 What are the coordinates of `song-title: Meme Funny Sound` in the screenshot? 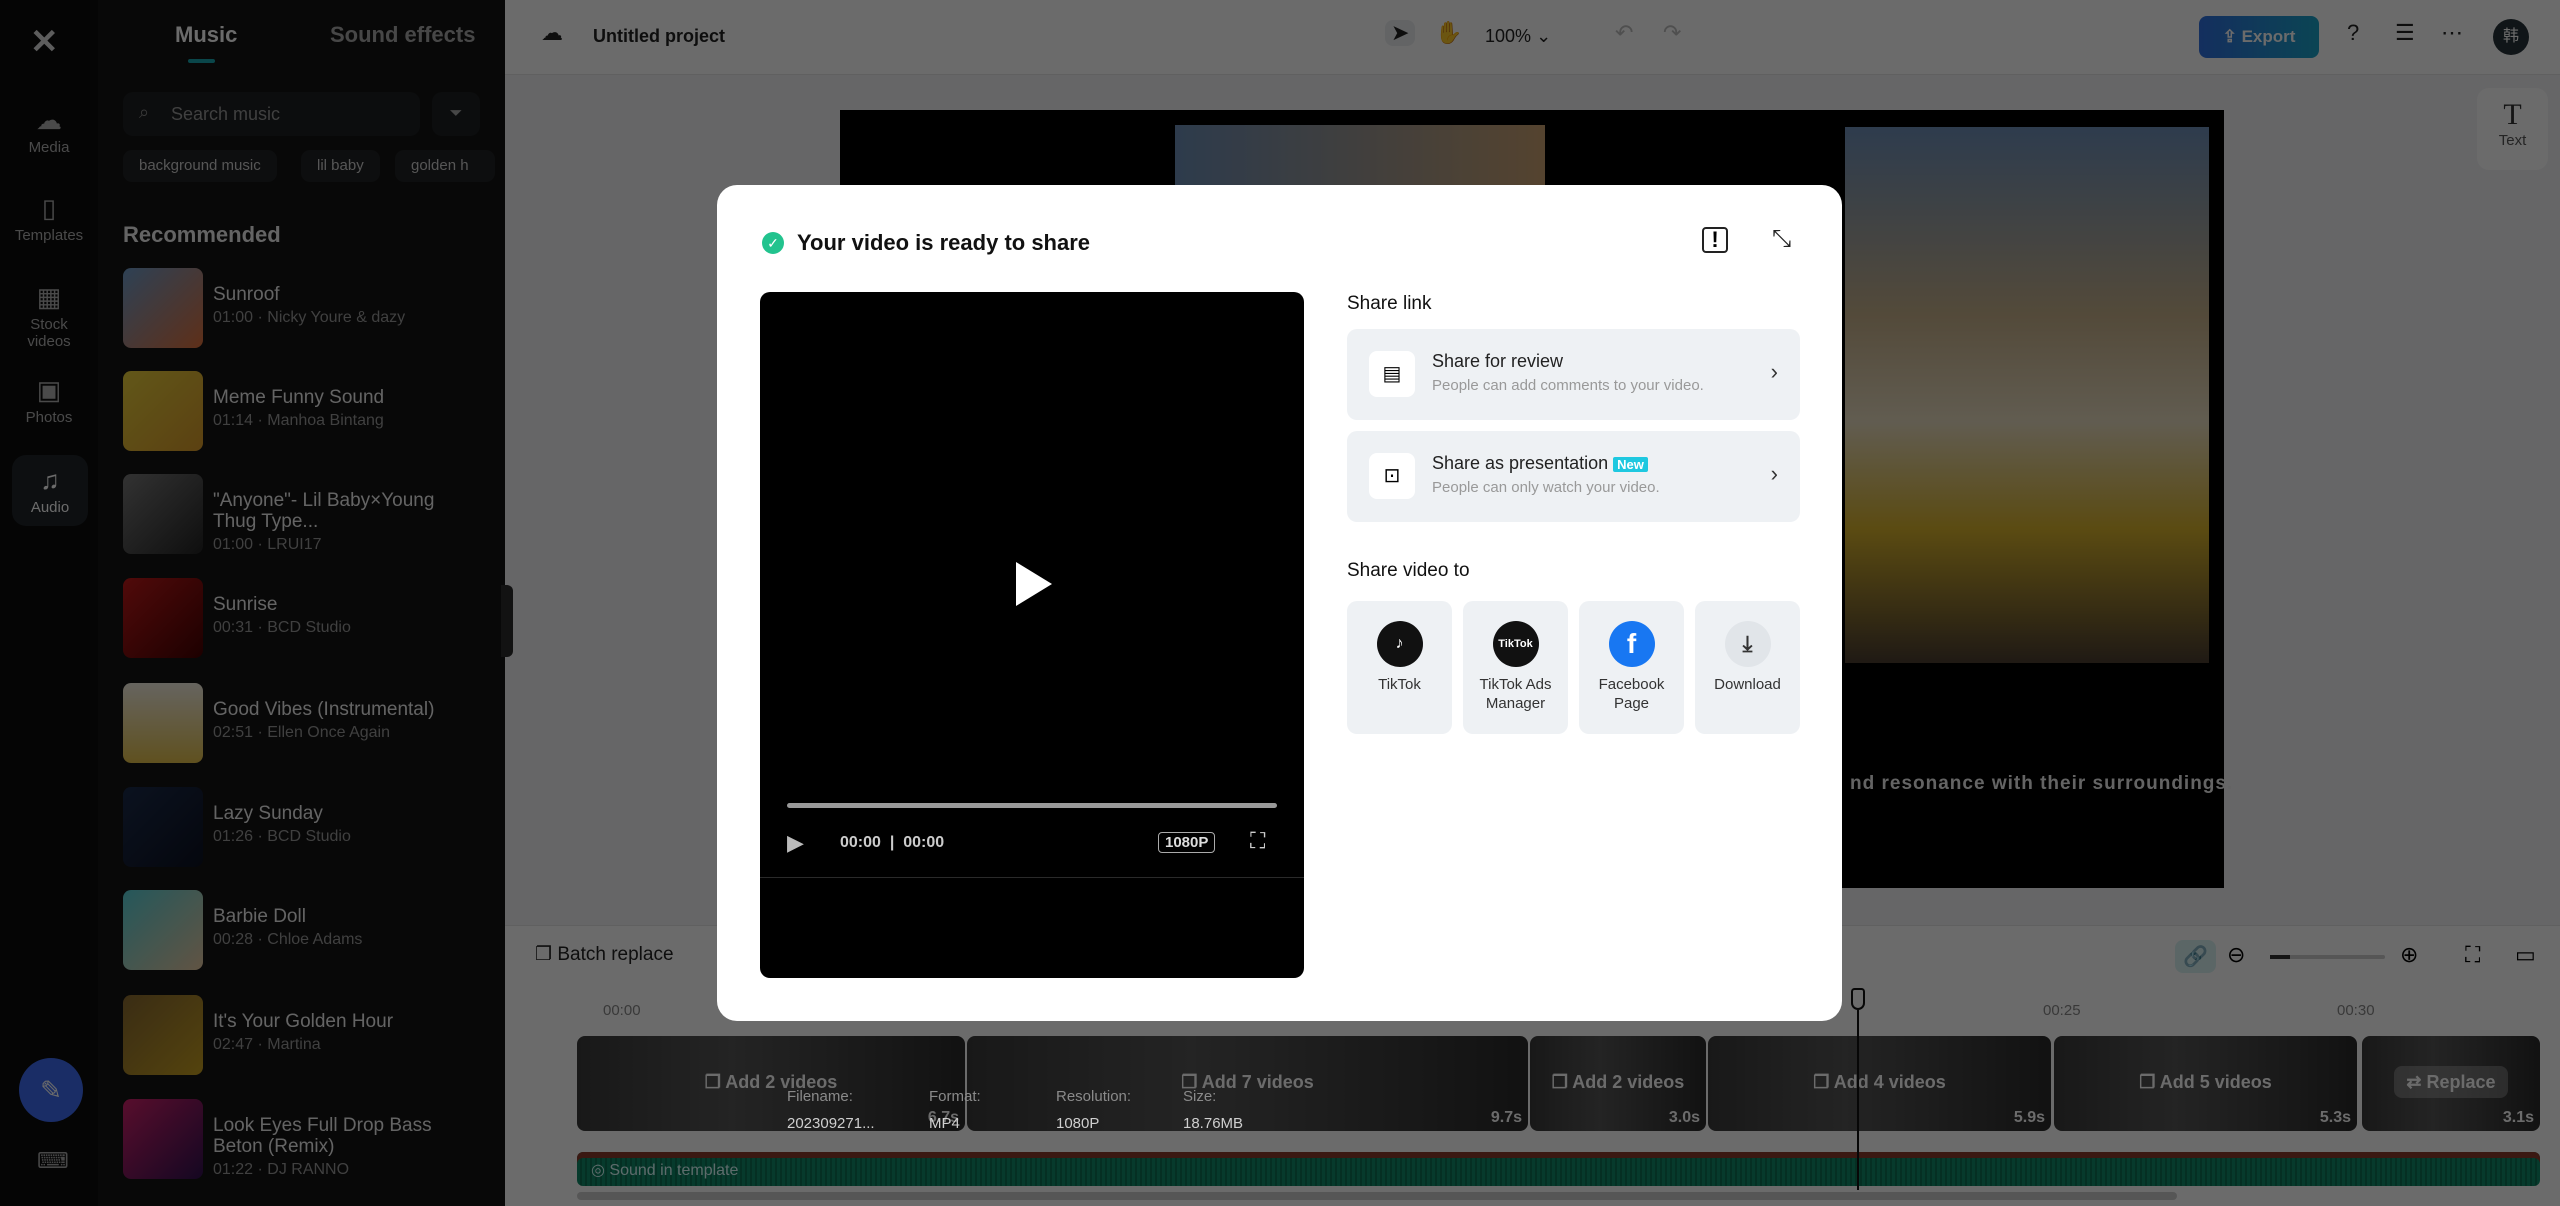 It's located at (299, 397).